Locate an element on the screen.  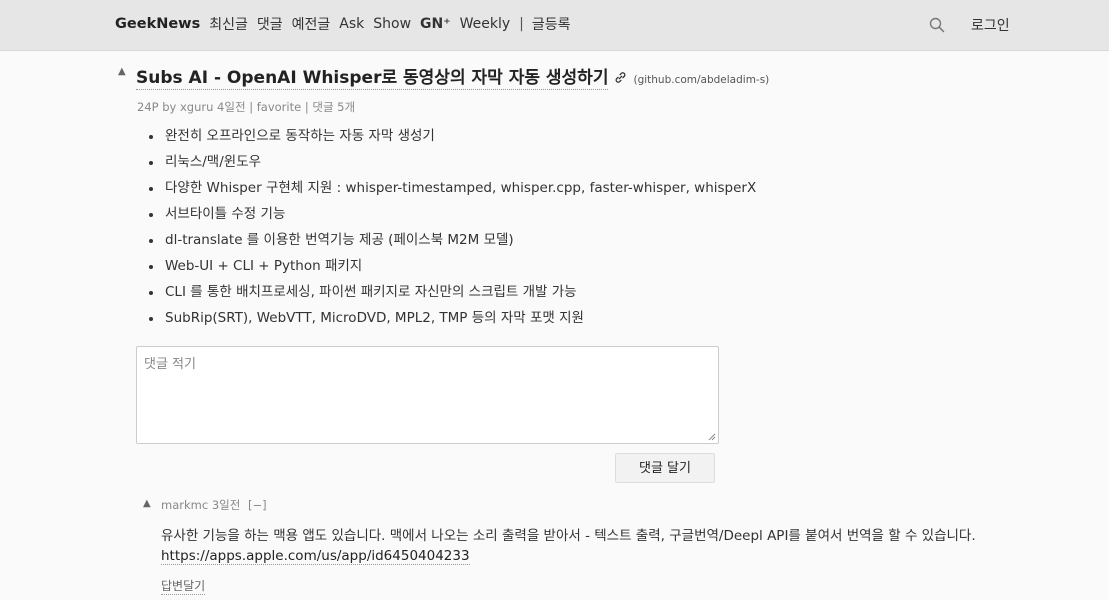
nav-comments: 댓글 is located at coordinates (270, 24).